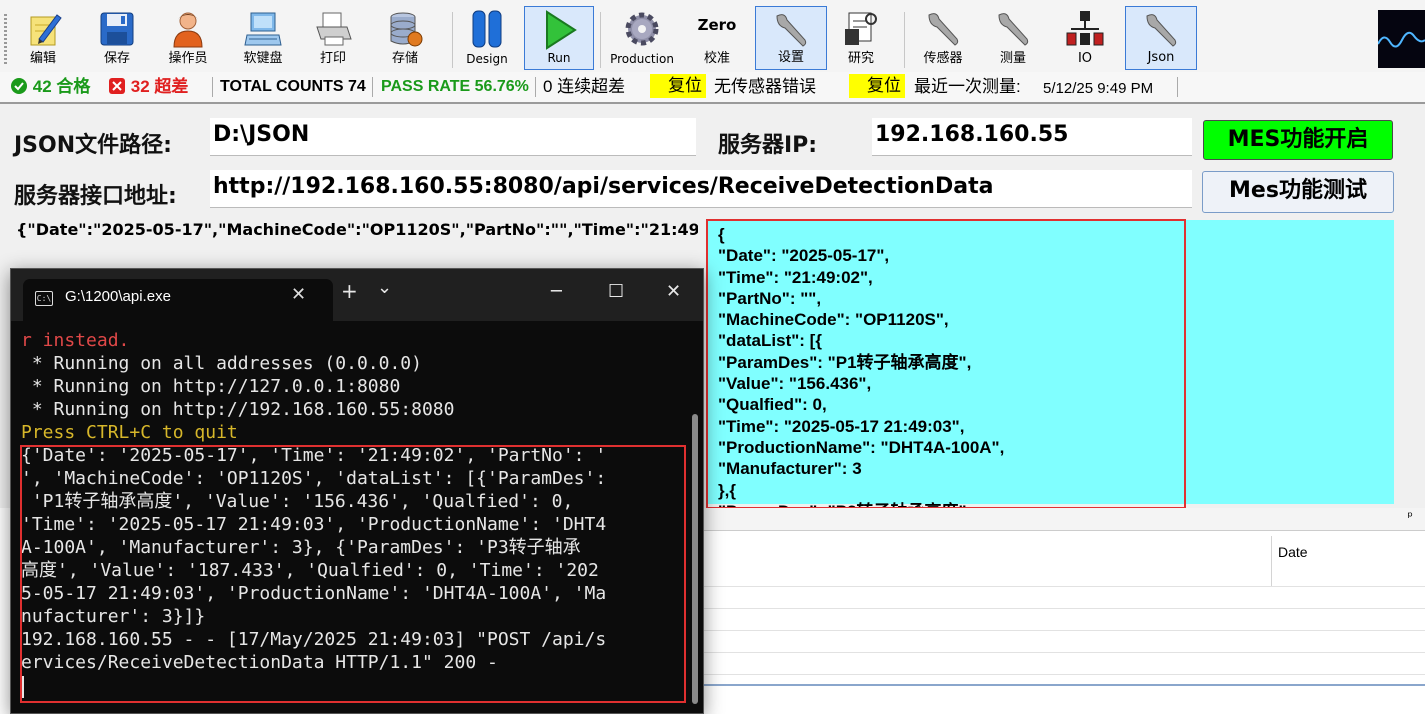 Image resolution: width=1425 pixels, height=714 pixels. What do you see at coordinates (95, 196) in the screenshot?
I see `api-address-label: 服务器接口地址:` at bounding box center [95, 196].